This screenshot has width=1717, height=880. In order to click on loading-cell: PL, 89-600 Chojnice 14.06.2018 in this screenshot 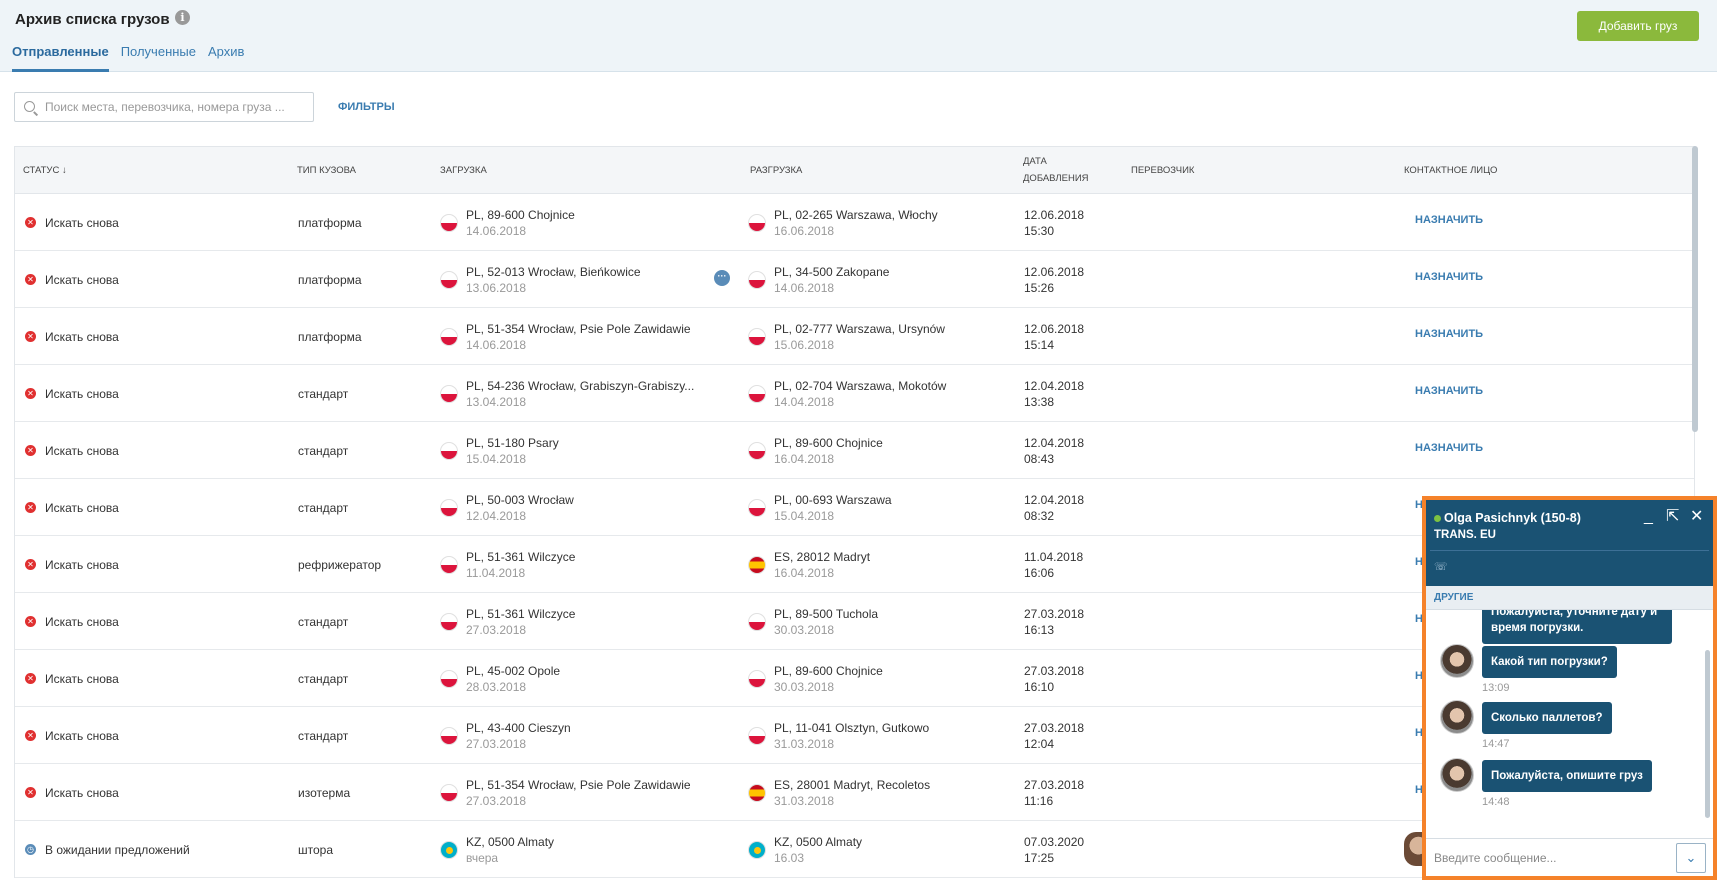, I will do `click(507, 222)`.